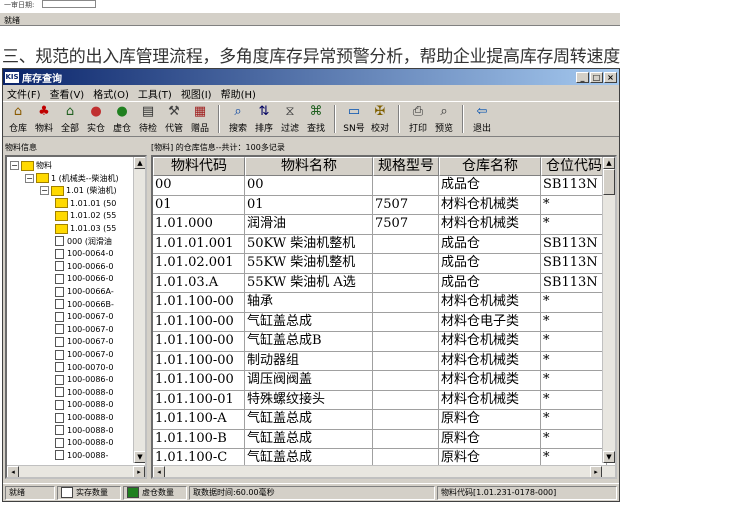  What do you see at coordinates (380, 303) in the screenshot?
I see `table-row: 1.01.100-00 轴承 材料仓机械类 *` at bounding box center [380, 303].